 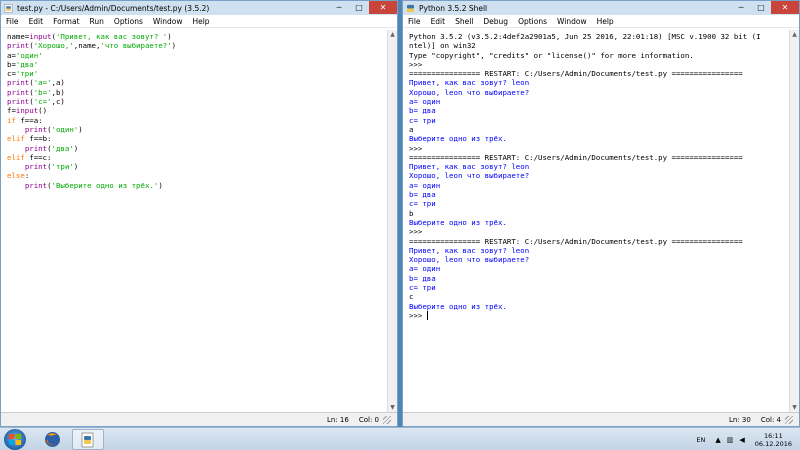 I want to click on clock-date: 06.12.2016, so click(x=773, y=443).